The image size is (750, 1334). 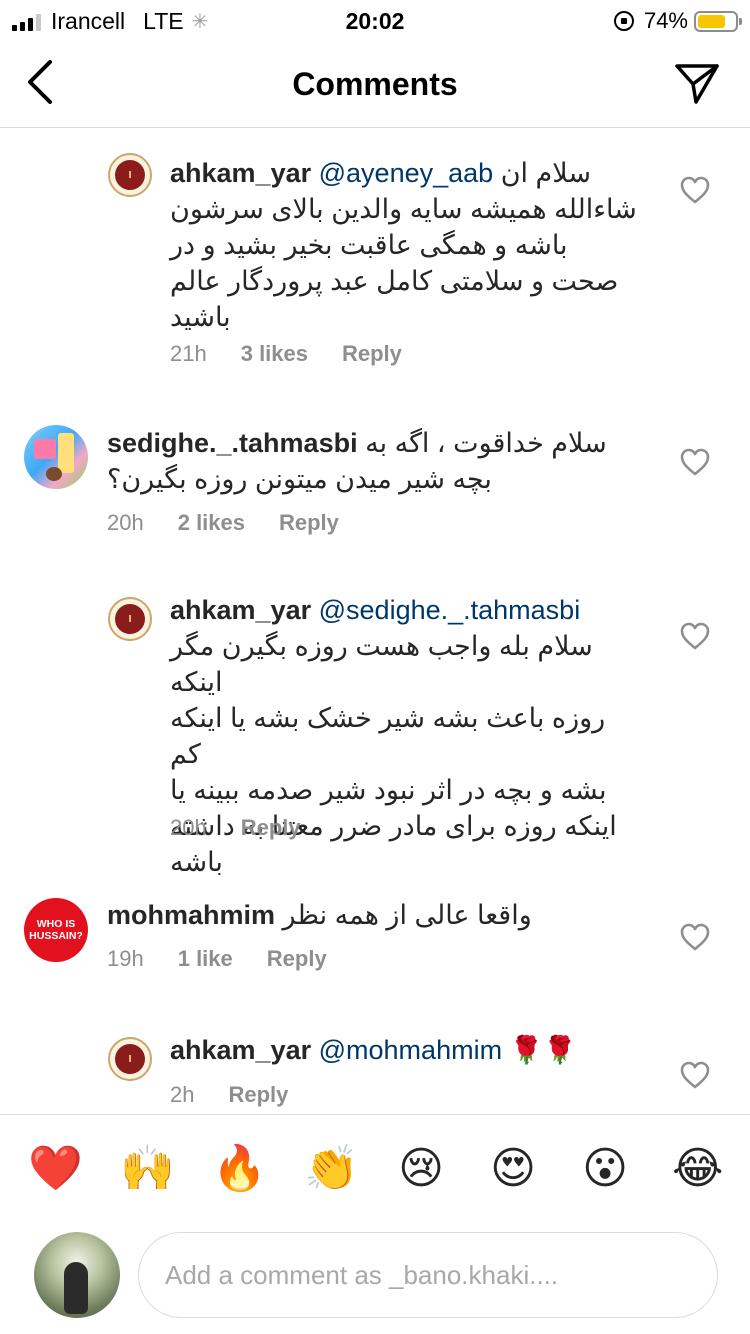 I want to click on fire-emoji-button: 🔥, so click(x=239, y=1168).